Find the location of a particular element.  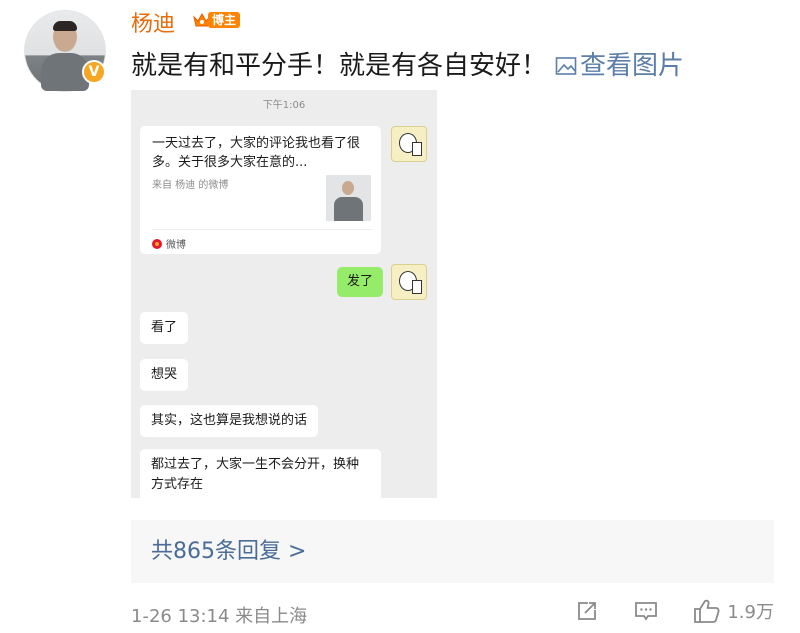

like-button: 1.9万 is located at coordinates (733, 611).